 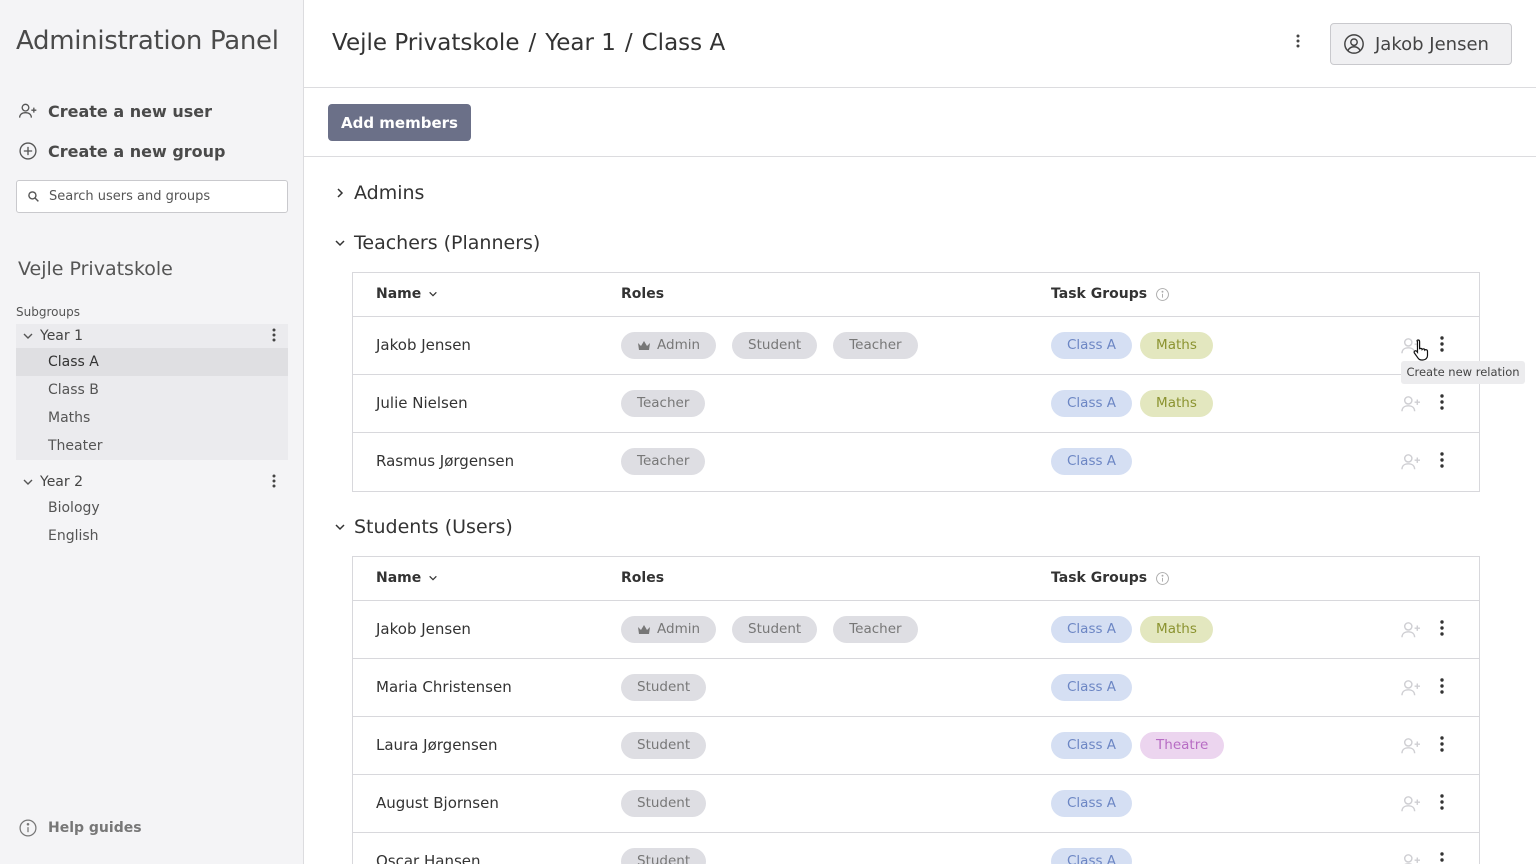 I want to click on user-menu-button: Jakob Jensen, so click(x=1421, y=44).